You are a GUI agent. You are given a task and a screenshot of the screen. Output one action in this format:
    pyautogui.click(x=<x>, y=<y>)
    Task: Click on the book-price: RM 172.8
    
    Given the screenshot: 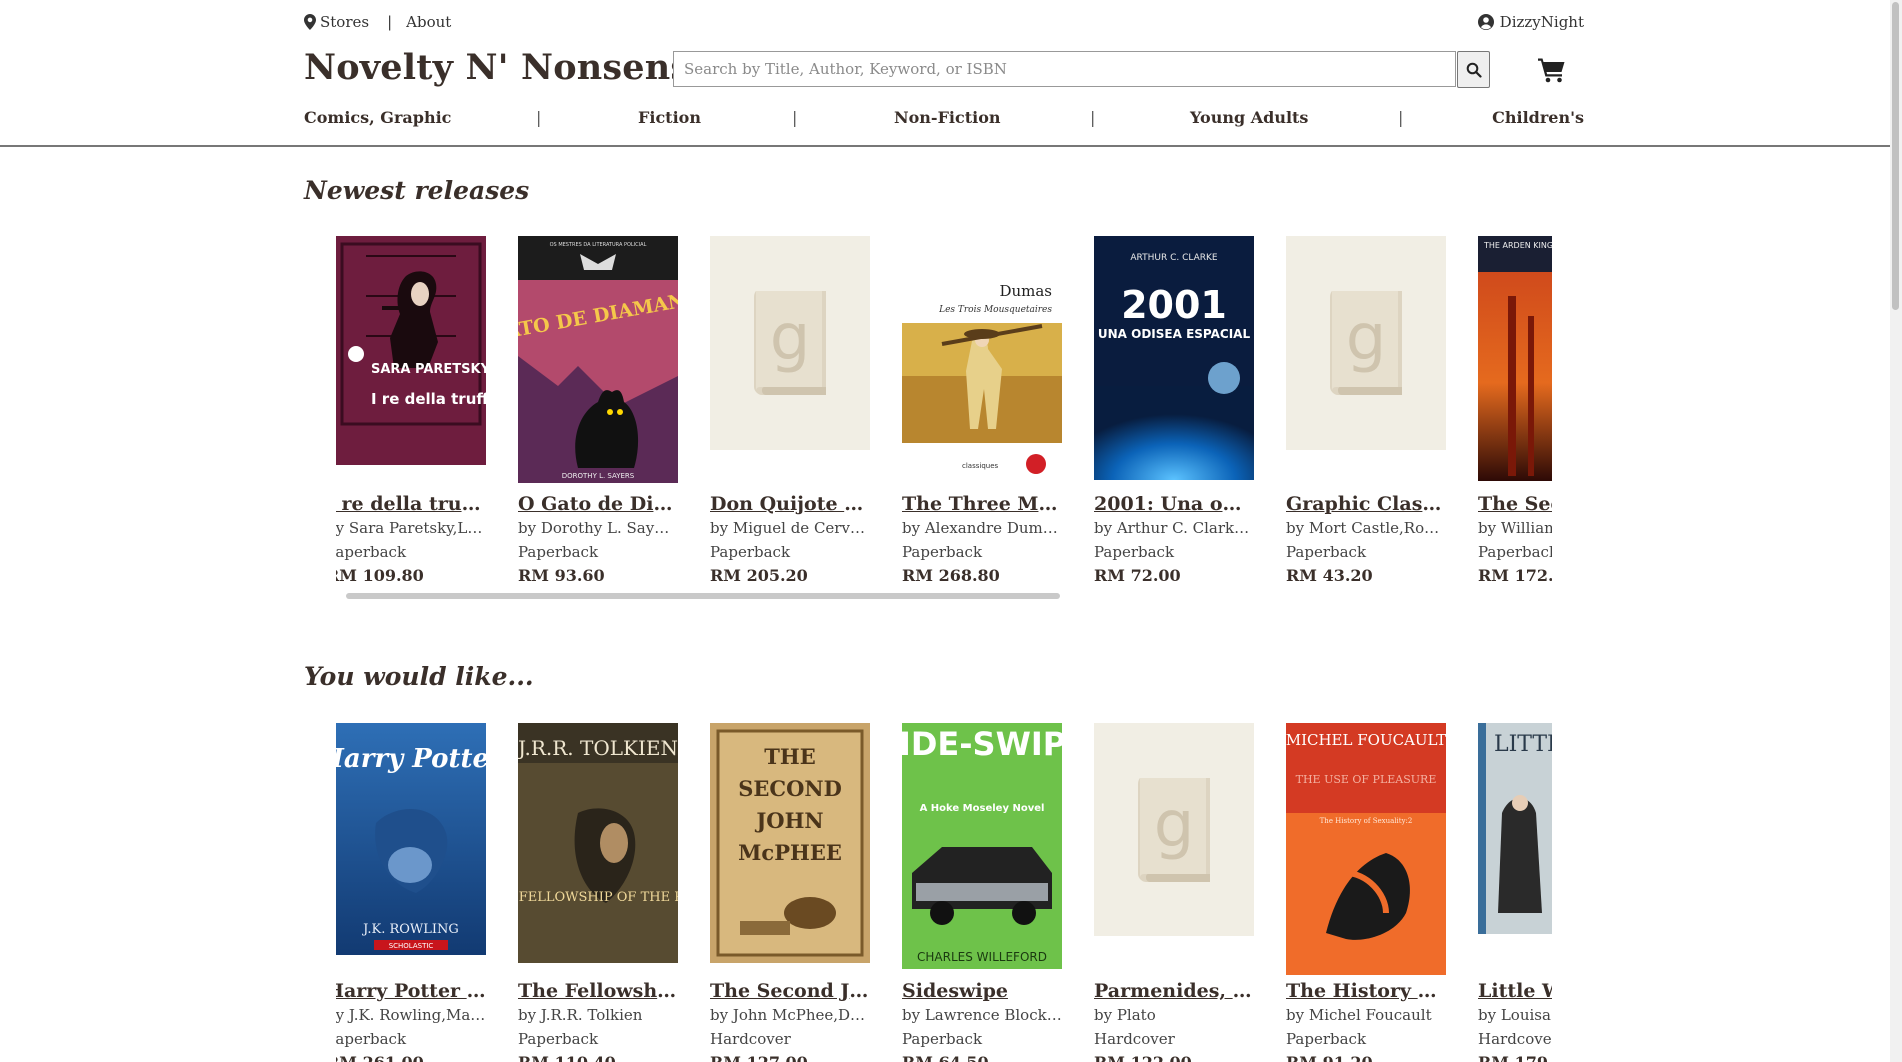 What is the action you would take?
    pyautogui.click(x=1515, y=575)
    